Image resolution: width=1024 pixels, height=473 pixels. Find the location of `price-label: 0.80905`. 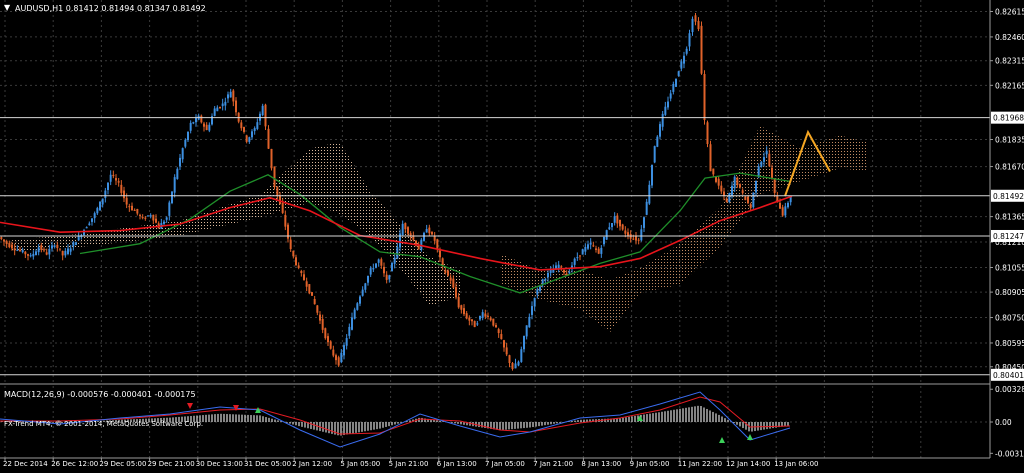

price-label: 0.80905 is located at coordinates (1009, 292).